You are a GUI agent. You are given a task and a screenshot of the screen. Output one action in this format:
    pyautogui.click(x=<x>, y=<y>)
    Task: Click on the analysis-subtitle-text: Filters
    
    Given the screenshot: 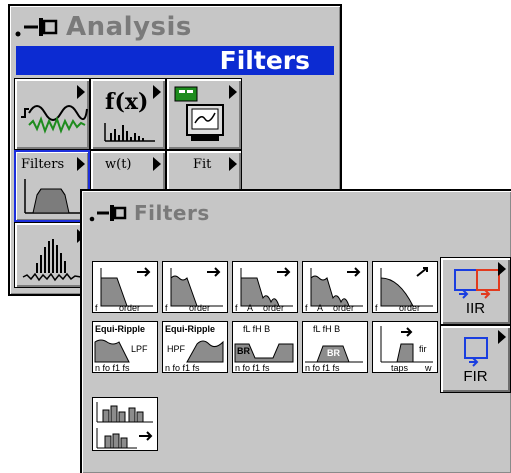 What is the action you would take?
    pyautogui.click(x=264, y=60)
    